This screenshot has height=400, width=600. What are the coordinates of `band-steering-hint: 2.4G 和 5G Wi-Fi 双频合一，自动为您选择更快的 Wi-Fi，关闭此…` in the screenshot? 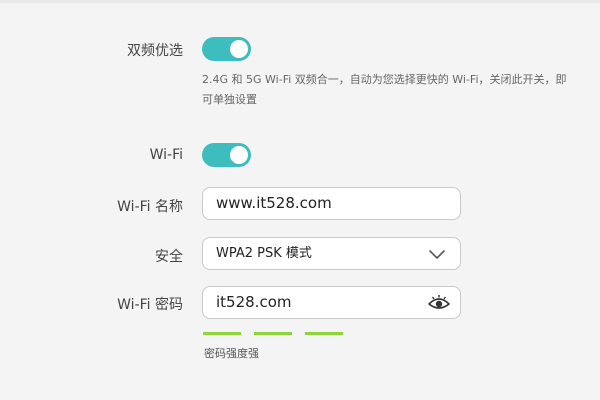 It's located at (384, 89).